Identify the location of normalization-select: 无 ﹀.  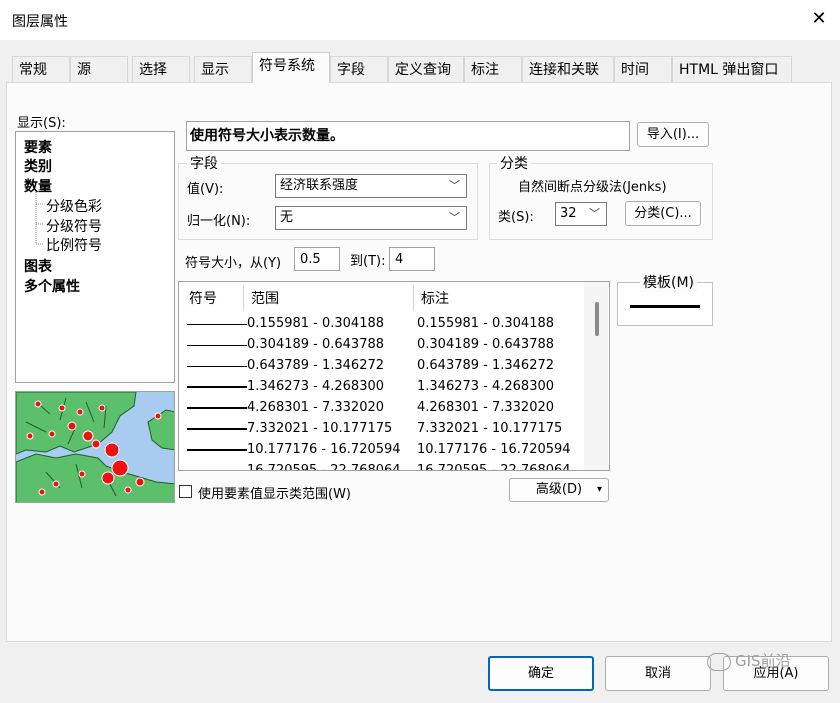
(371, 218).